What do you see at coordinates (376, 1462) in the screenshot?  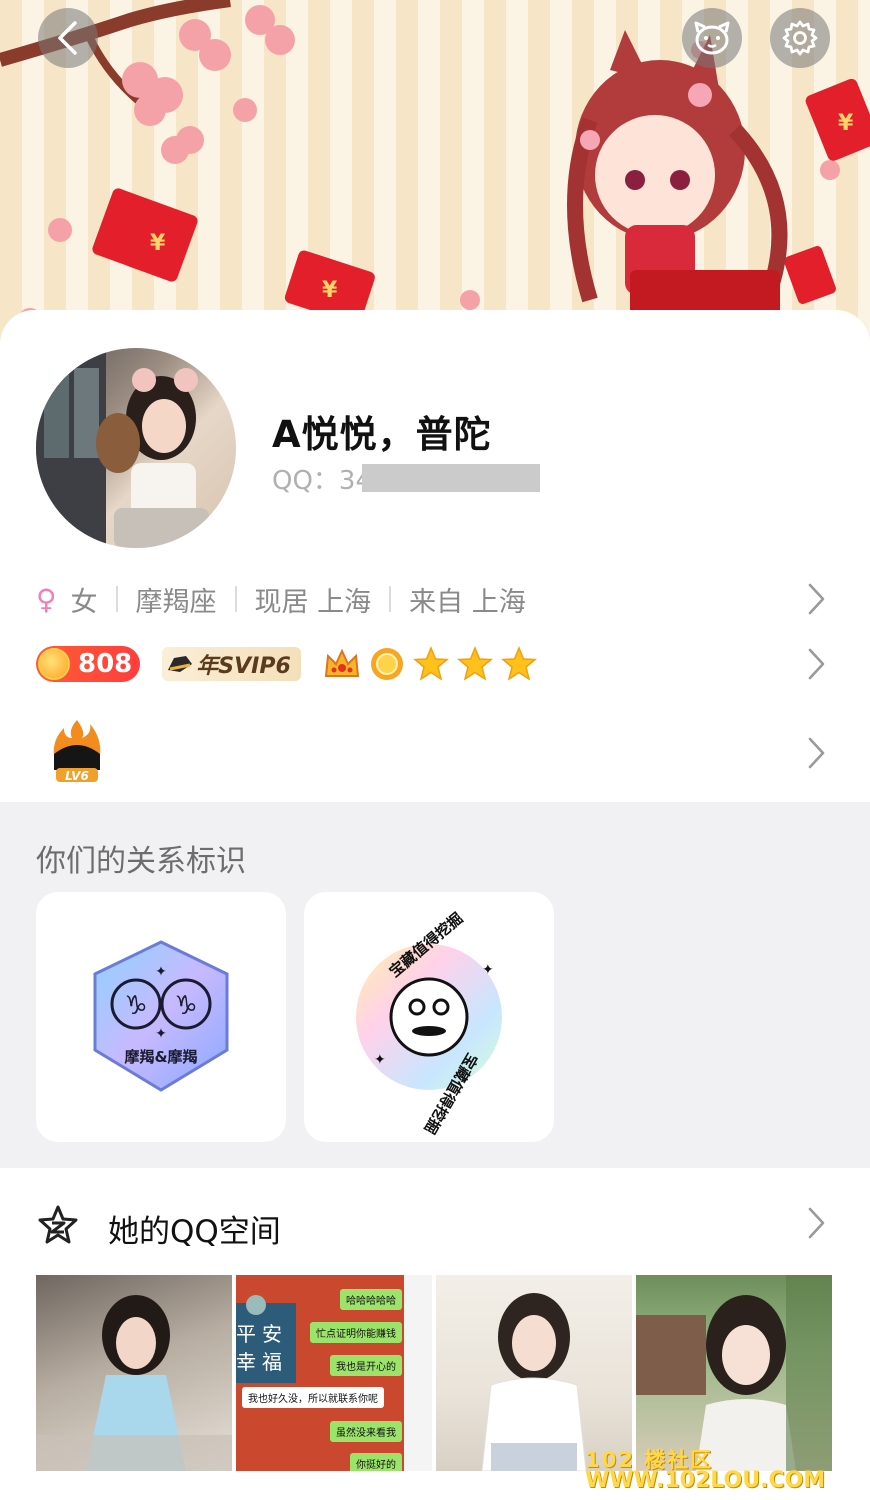 I see `chat-bubble: 你挺好的` at bounding box center [376, 1462].